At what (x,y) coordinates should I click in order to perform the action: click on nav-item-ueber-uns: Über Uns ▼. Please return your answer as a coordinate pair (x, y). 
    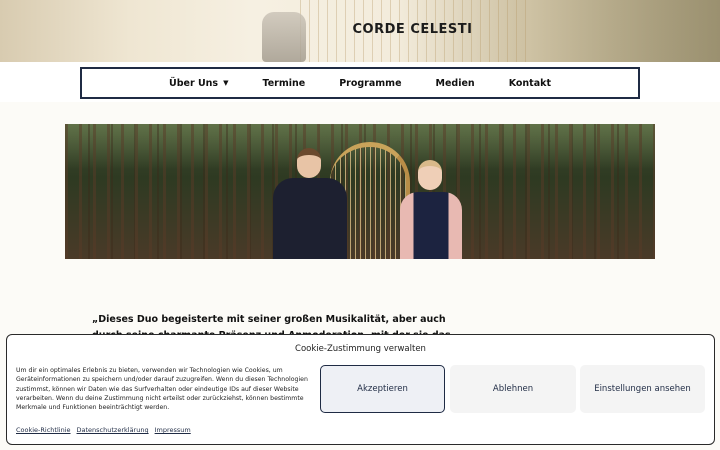
    Looking at the image, I should click on (198, 83).